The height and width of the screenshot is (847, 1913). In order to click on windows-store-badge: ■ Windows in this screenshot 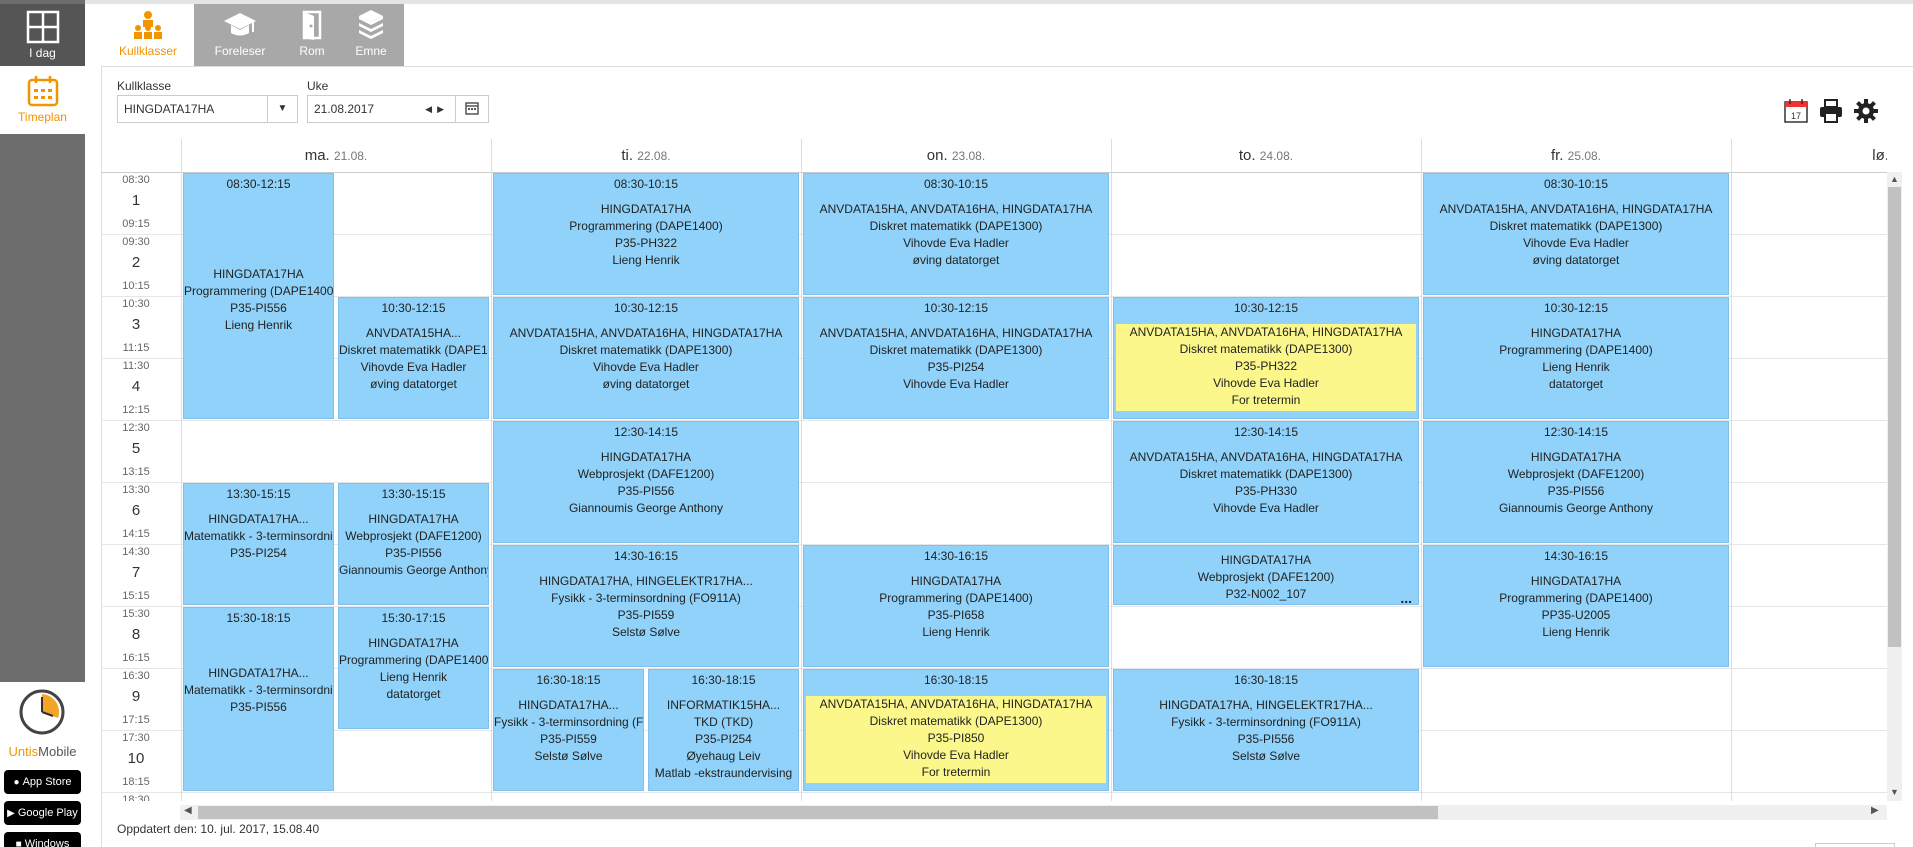, I will do `click(42, 839)`.